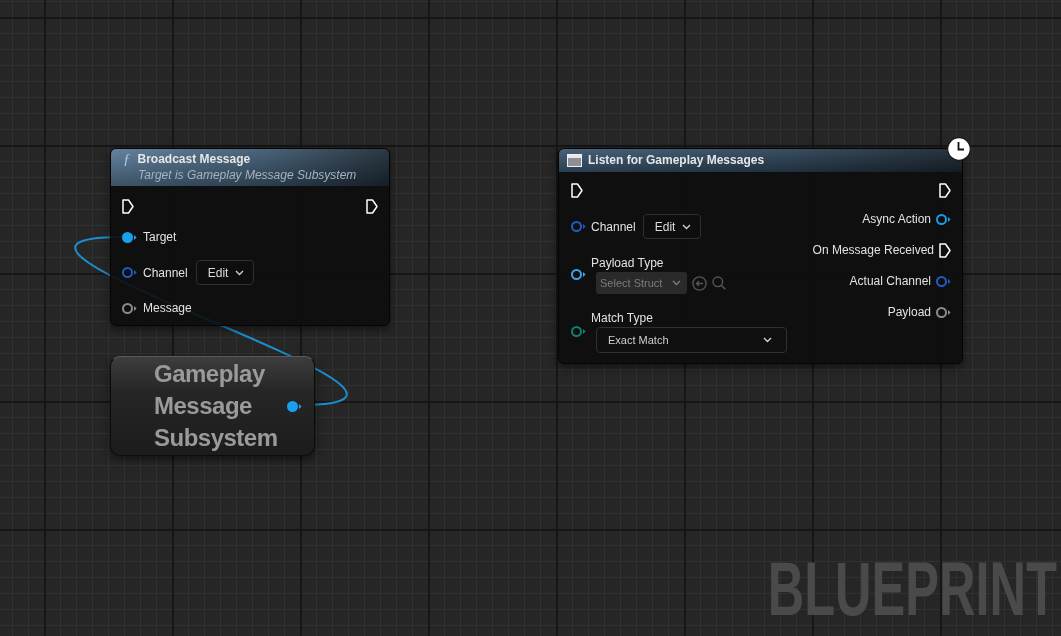 Image resolution: width=1061 pixels, height=636 pixels. I want to click on node-subtitle: Target is Gameplay Message Subsystem, so click(247, 175).